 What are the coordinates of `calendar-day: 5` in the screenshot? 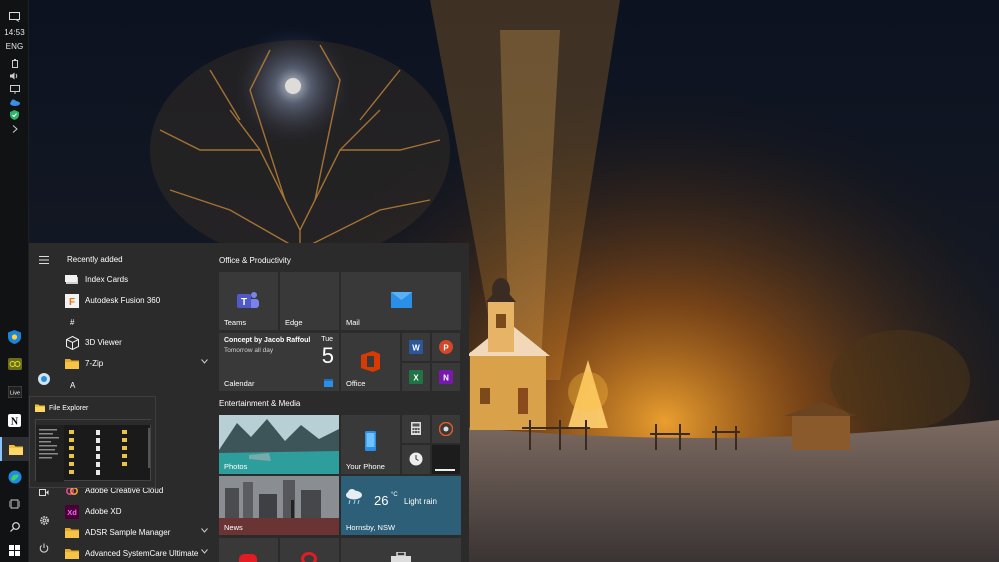 It's located at (327, 355).